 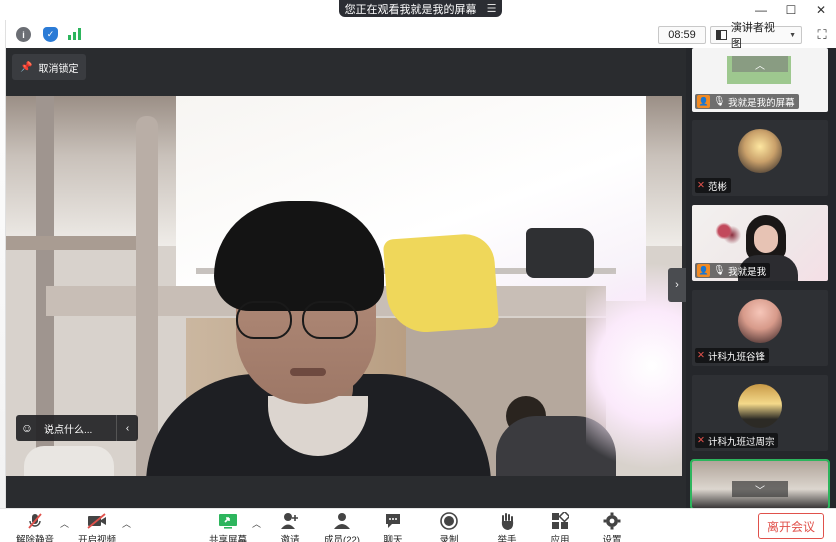 What do you see at coordinates (792, 35) in the screenshot?
I see `chevron-down-icon: ▼` at bounding box center [792, 35].